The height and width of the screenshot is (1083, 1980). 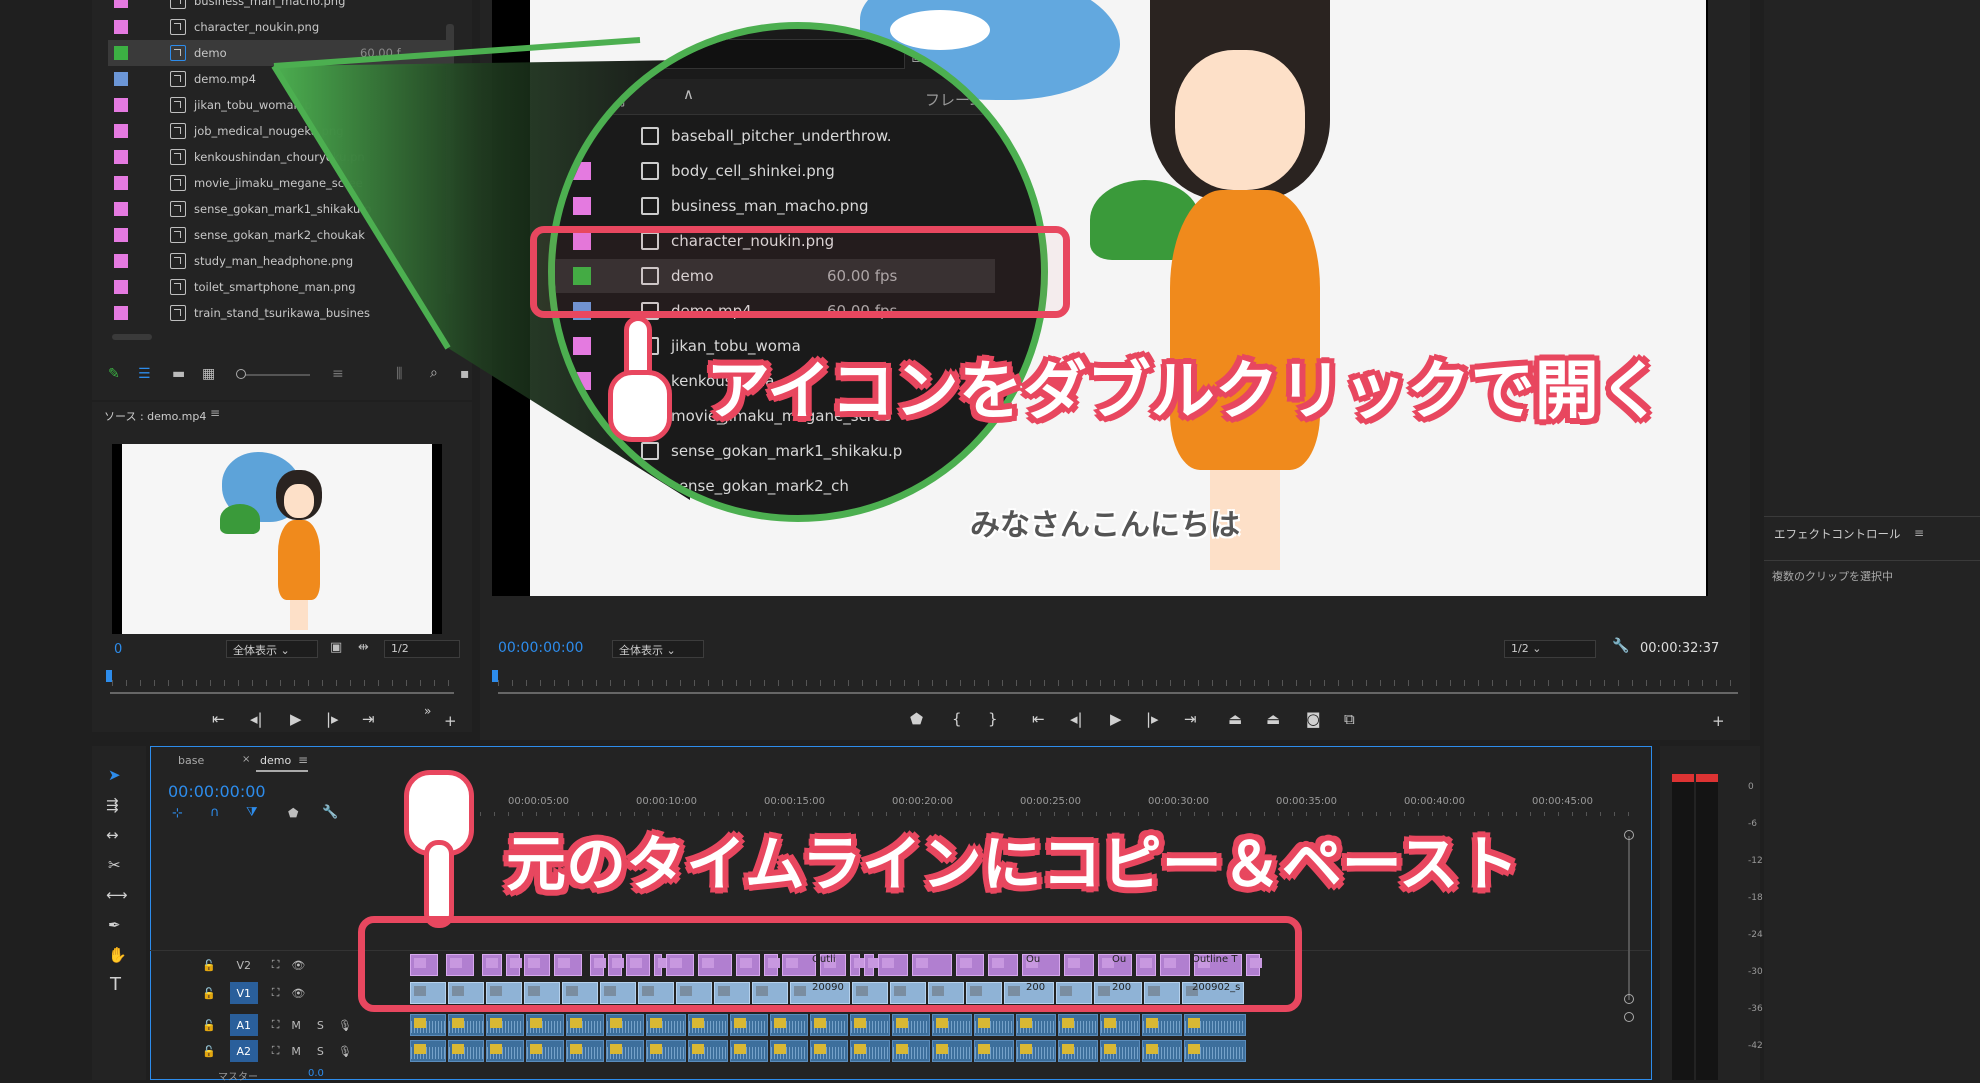 I want to click on export-frame-icon: ◙, so click(x=1313, y=719).